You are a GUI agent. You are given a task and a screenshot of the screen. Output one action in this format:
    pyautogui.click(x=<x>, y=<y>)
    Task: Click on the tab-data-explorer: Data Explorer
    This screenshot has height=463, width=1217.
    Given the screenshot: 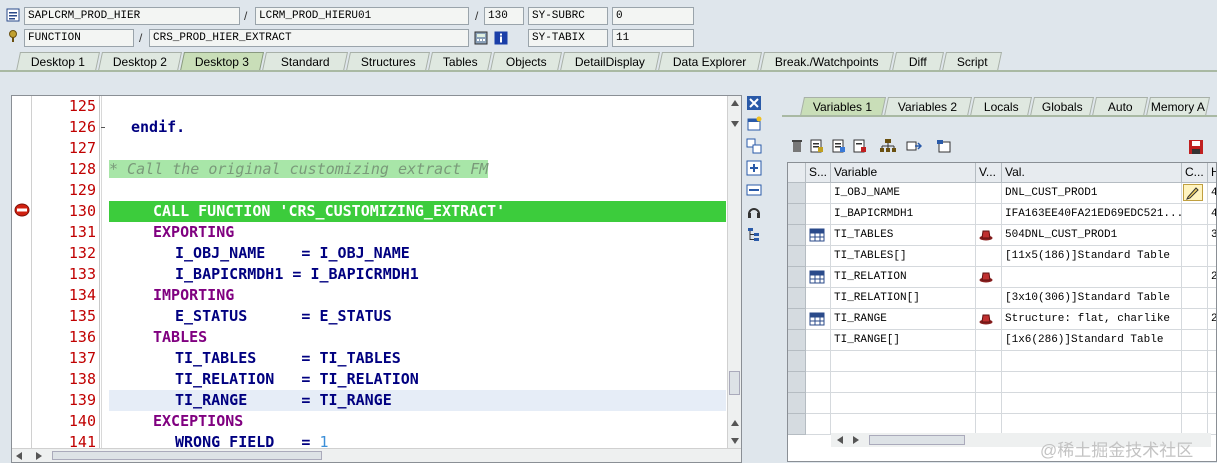 What is the action you would take?
    pyautogui.click(x=710, y=61)
    